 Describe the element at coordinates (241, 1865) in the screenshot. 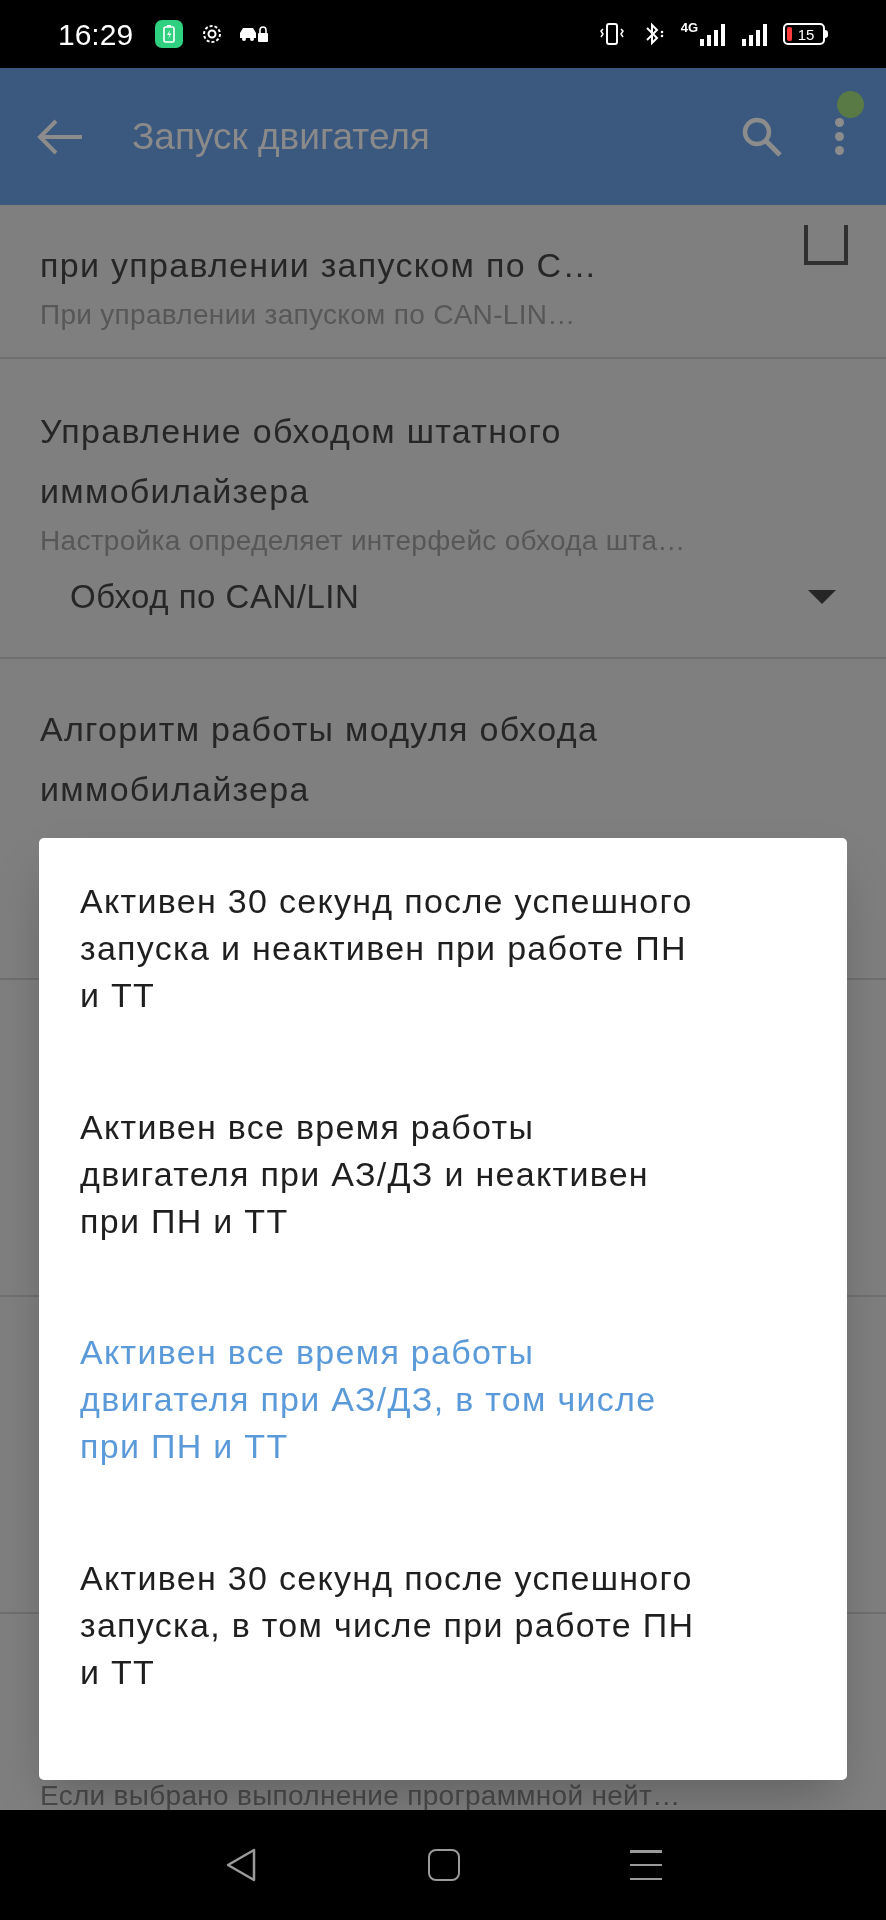

I see `back-nav-button` at that location.